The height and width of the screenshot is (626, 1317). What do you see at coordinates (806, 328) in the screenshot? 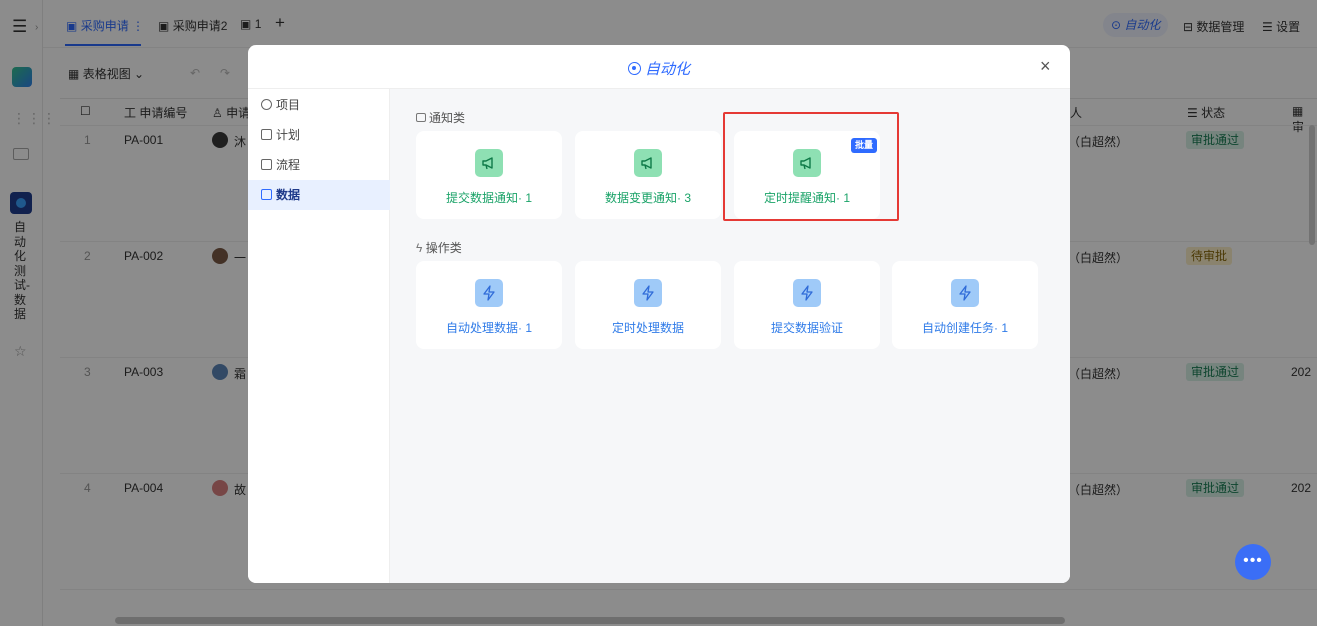
I see `card-label: 提交数据验证` at bounding box center [806, 328].